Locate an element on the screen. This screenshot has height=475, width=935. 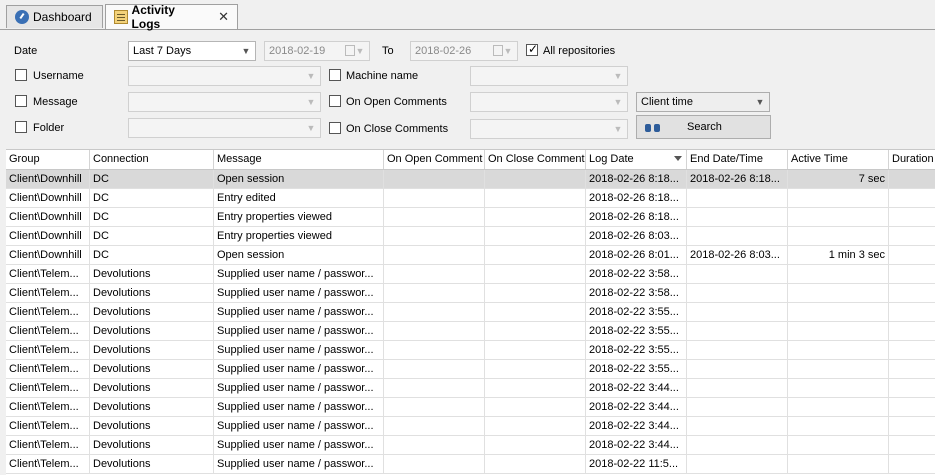
folder-select: ▼ is located at coordinates (224, 128).